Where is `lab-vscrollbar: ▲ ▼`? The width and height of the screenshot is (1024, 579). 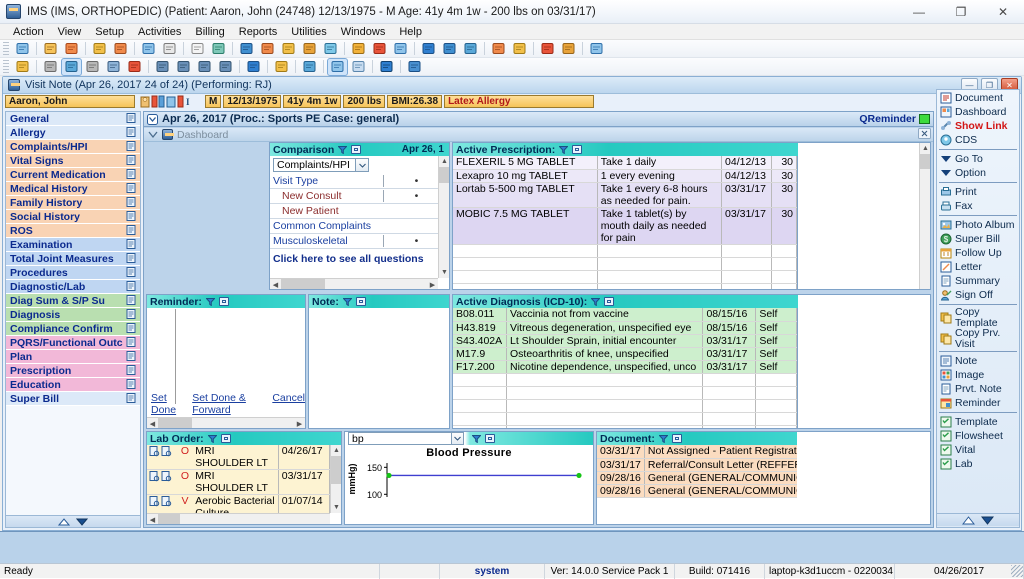 lab-vscrollbar: ▲ ▼ is located at coordinates (335, 479).